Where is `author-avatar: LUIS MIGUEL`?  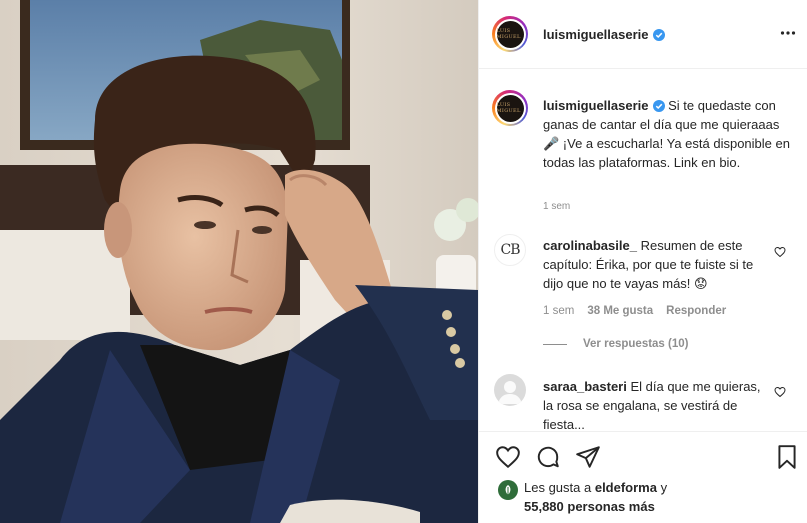
author-avatar: LUIS MIGUEL is located at coordinates (510, 34).